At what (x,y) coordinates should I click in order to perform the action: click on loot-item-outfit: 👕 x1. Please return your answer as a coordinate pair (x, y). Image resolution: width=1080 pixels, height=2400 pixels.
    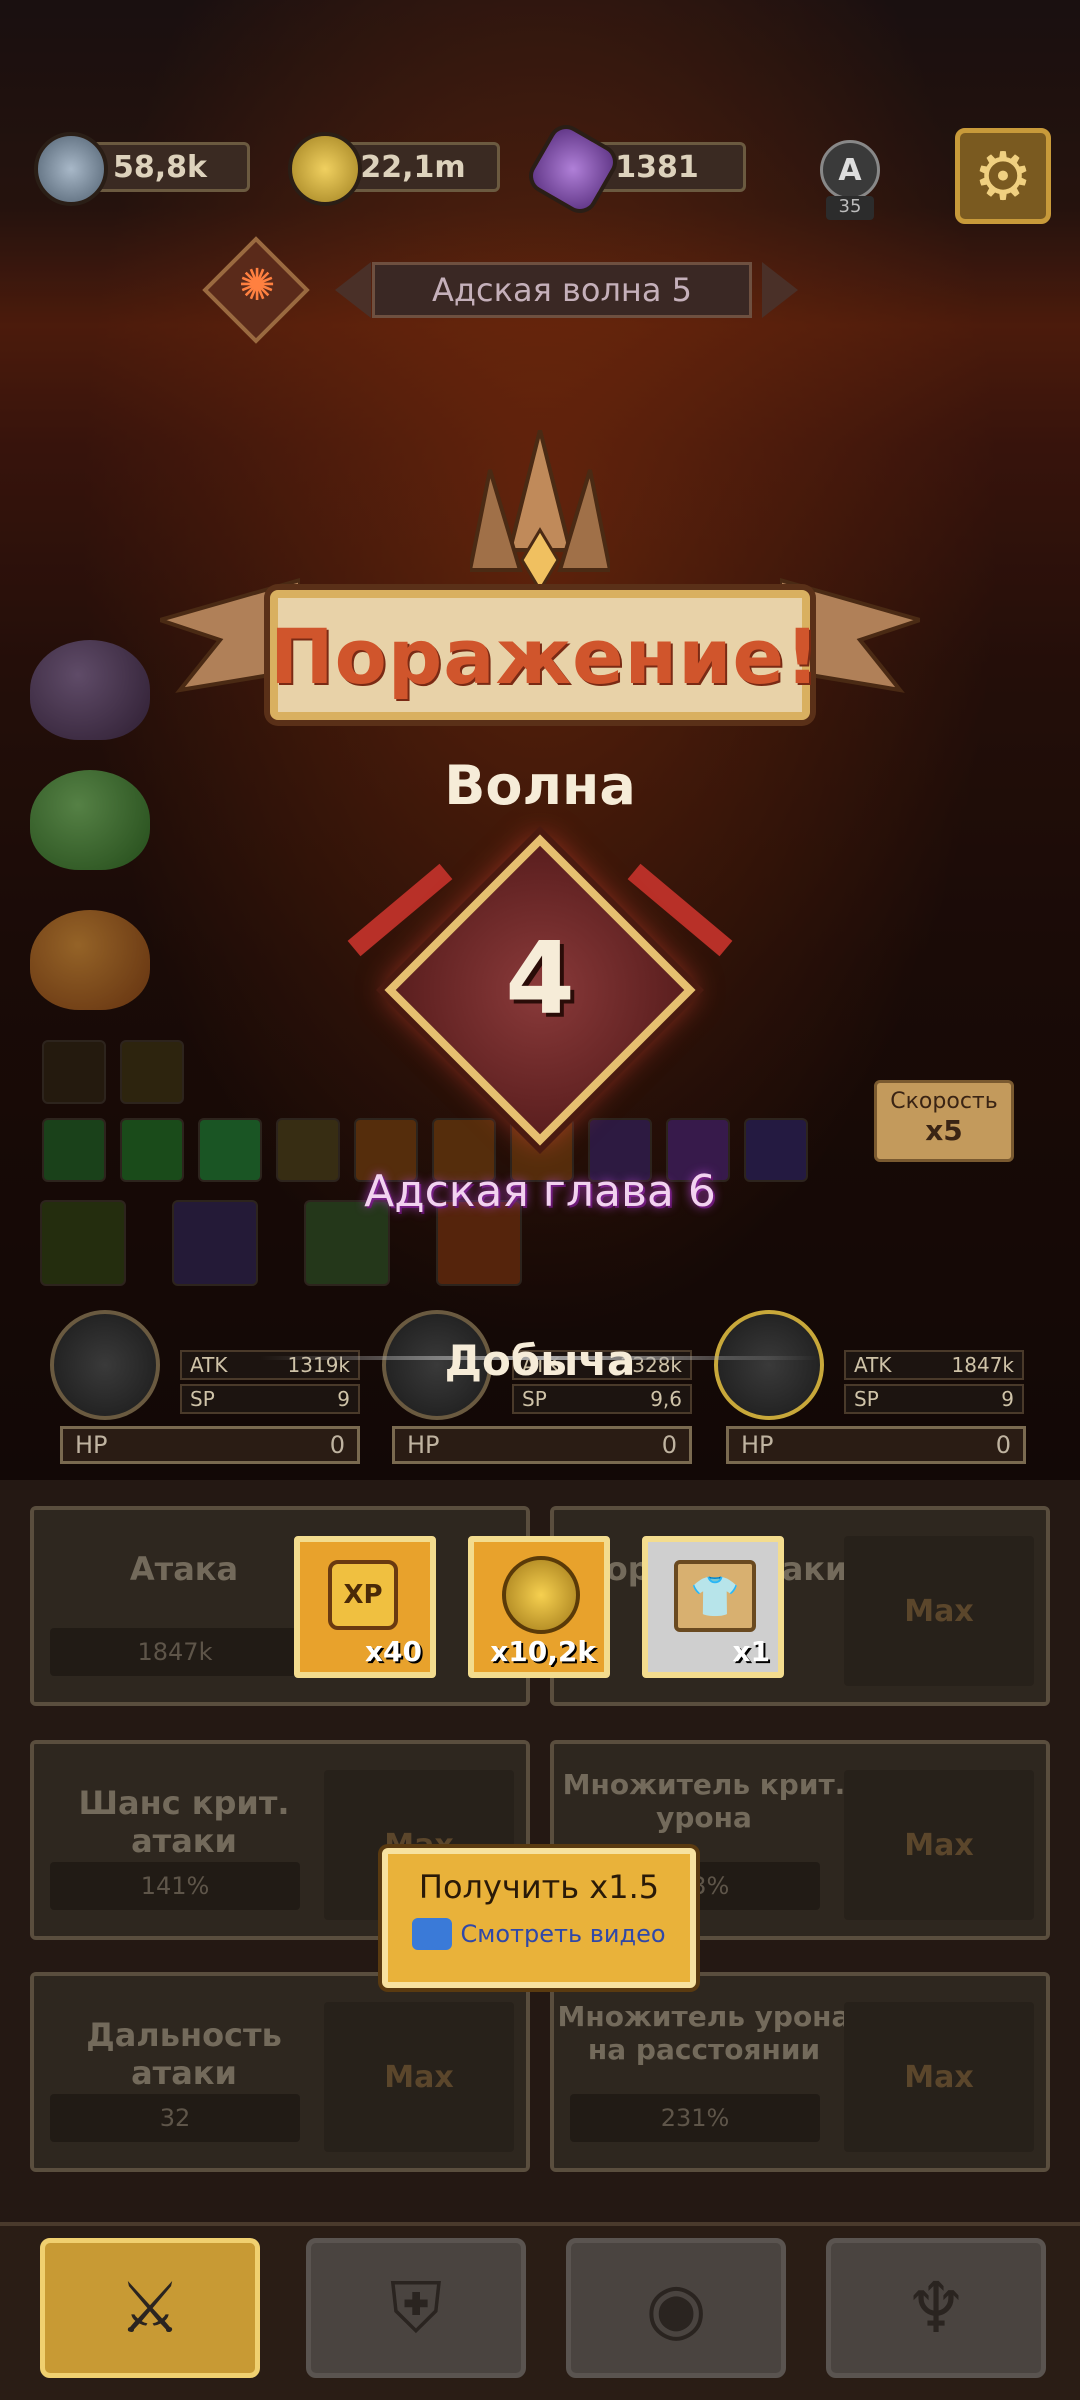
    Looking at the image, I should click on (713, 1607).